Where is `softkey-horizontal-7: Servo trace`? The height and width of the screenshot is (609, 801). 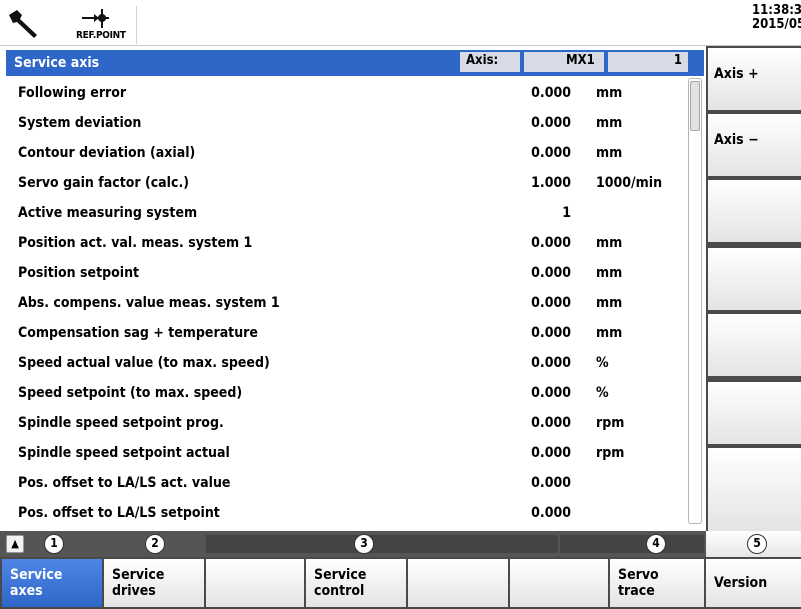 softkey-horizontal-7: Servo trace is located at coordinates (657, 583).